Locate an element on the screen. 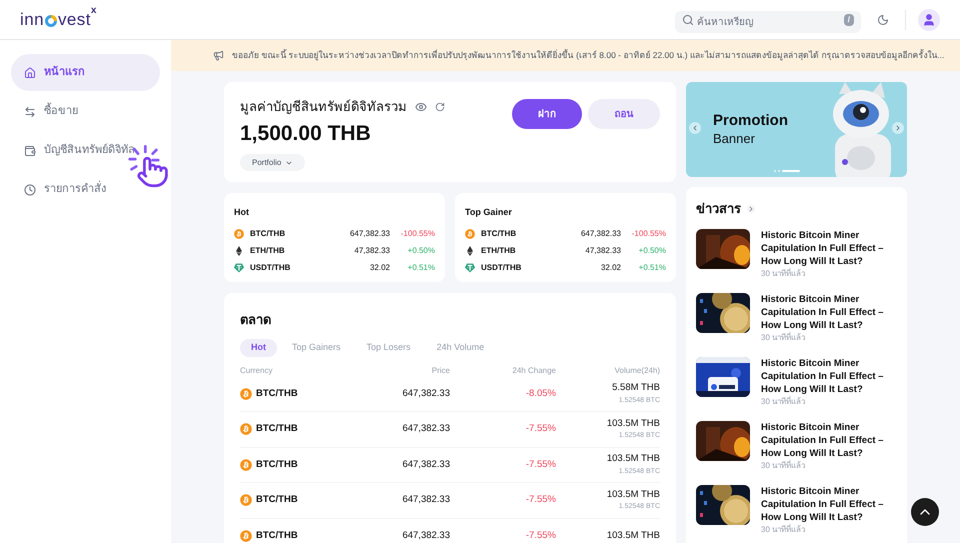  chevron-left-icon is located at coordinates (695, 128).